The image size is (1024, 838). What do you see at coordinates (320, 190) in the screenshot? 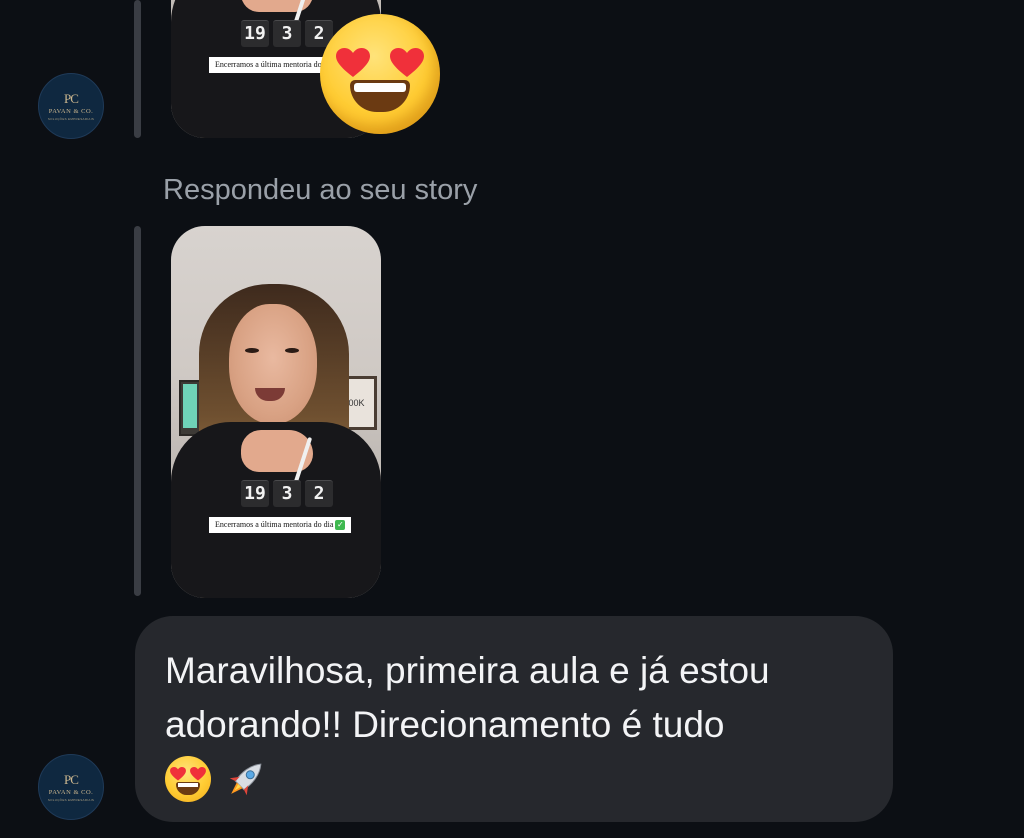
I see `story-reply-label: Respondeu ao seu story` at bounding box center [320, 190].